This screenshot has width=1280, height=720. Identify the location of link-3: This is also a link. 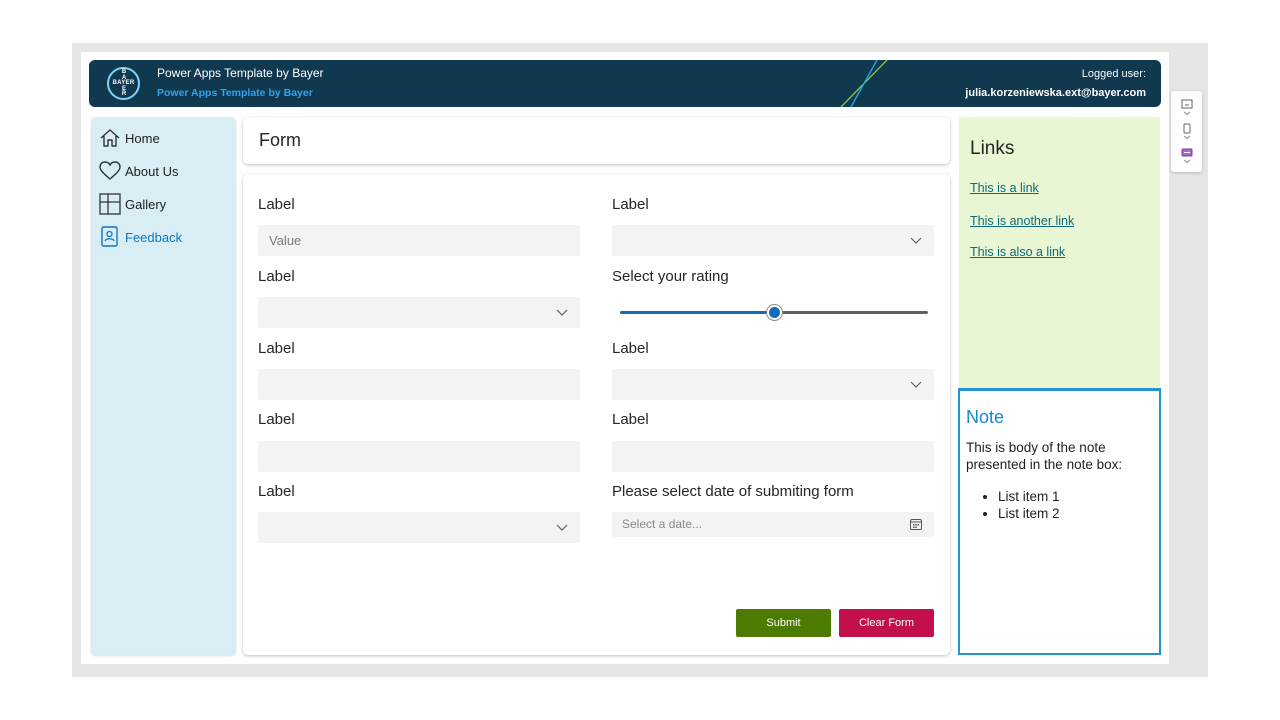
(1017, 252).